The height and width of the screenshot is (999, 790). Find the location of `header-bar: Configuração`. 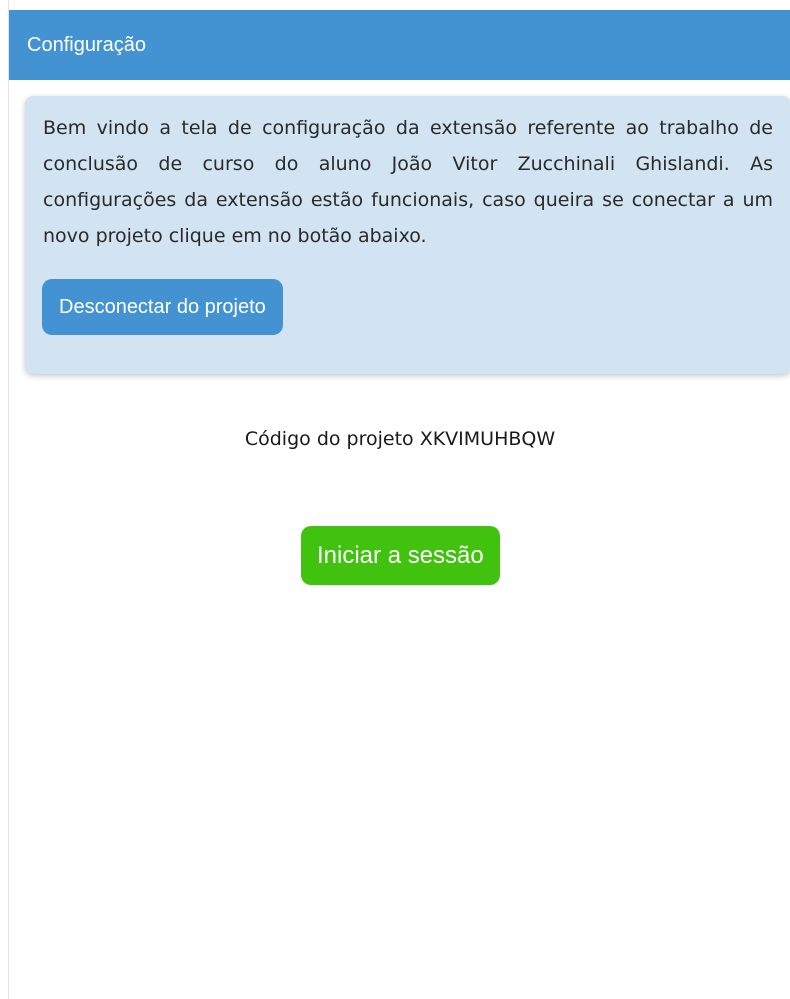

header-bar: Configuração is located at coordinates (399, 45).